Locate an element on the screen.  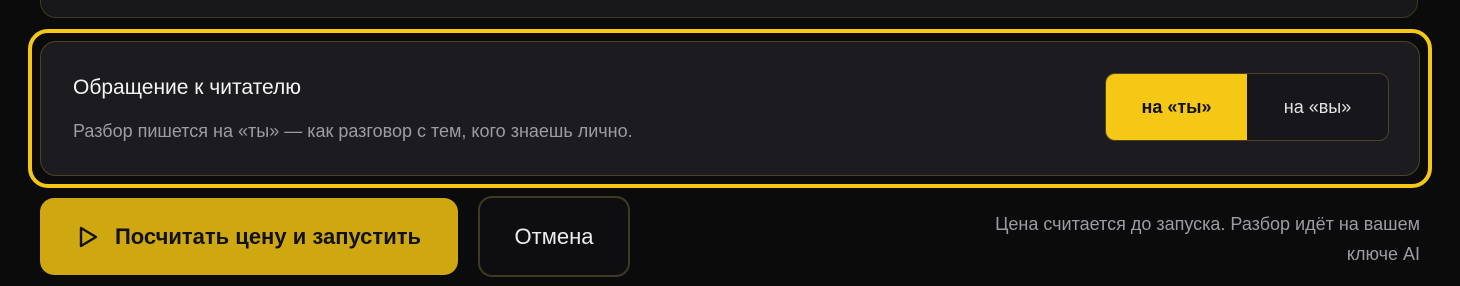
address-toggle: на «ты» на «вы» is located at coordinates (1247, 107).